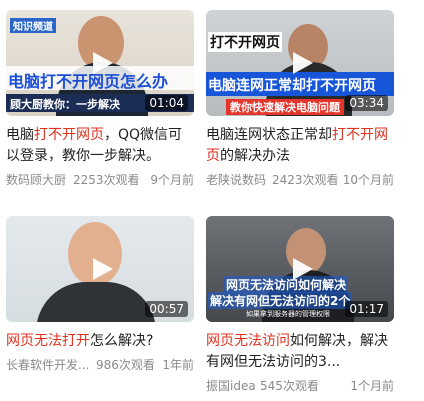 This screenshot has width=424, height=401. Describe the element at coordinates (33, 25) in the screenshot. I see `thumb-overlay-top: 知识频道` at that location.